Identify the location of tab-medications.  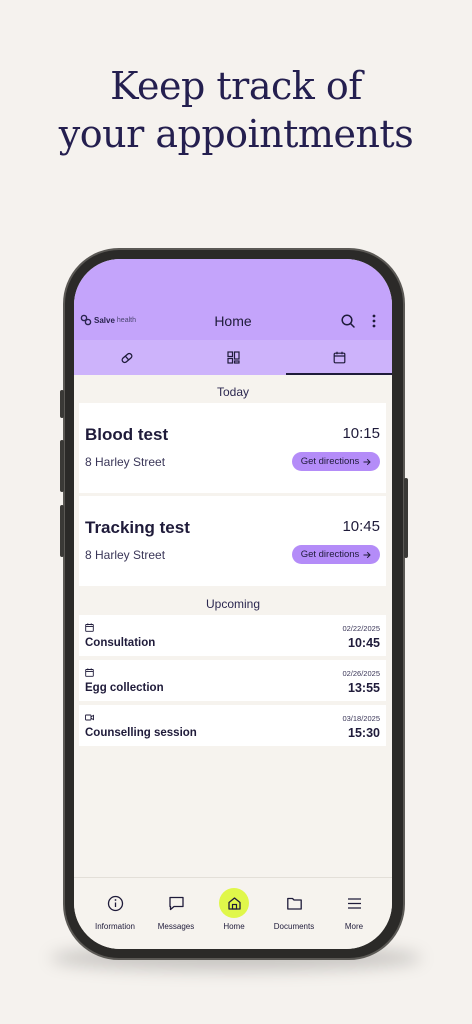
(127, 357).